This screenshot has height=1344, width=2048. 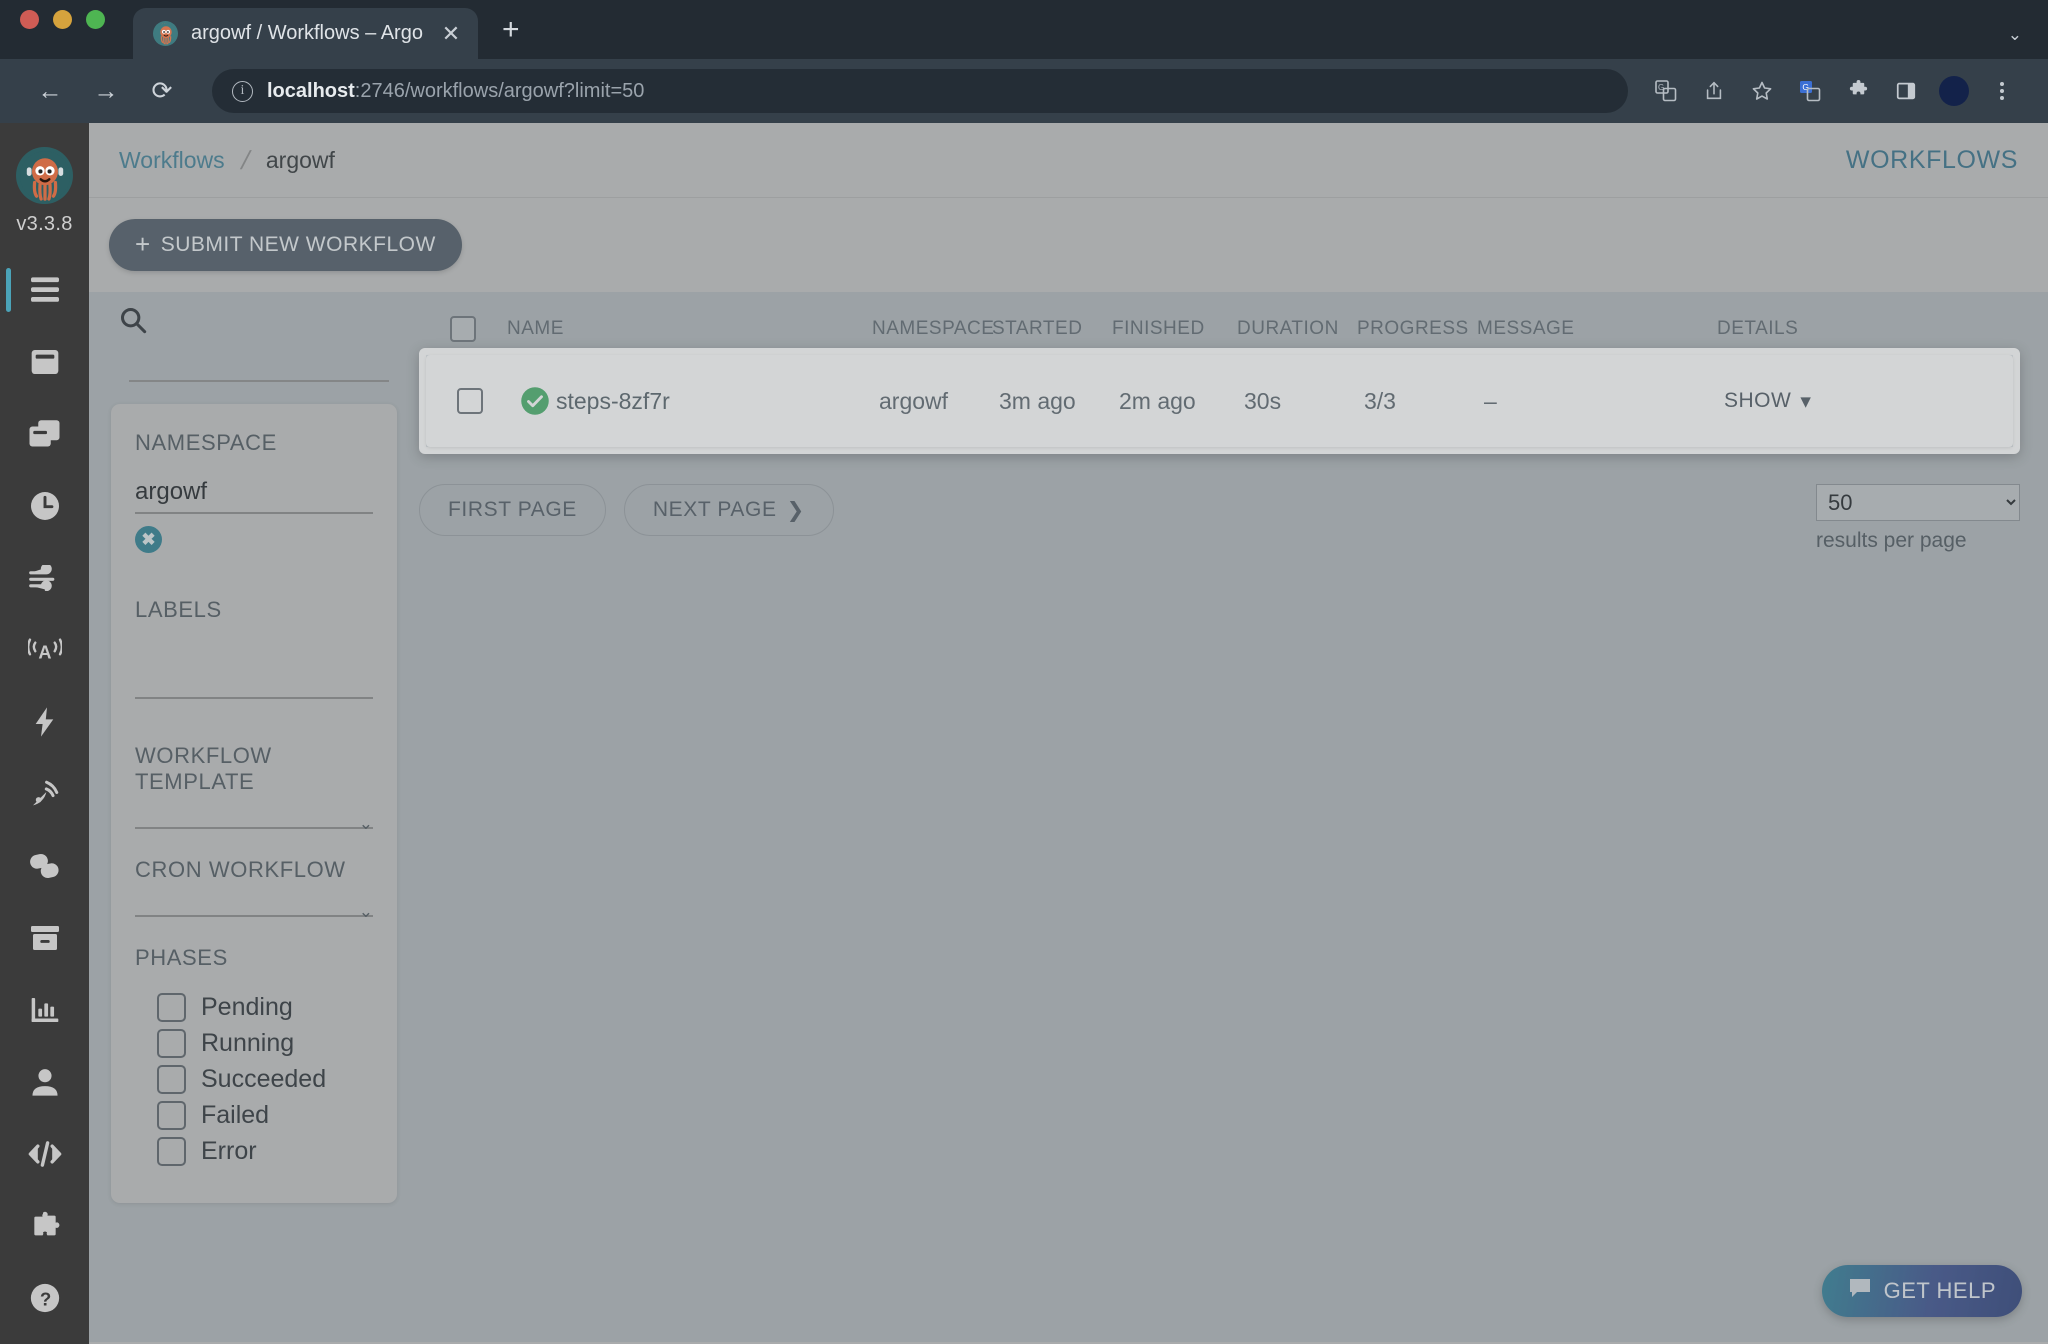 I want to click on submit-new-workflow-button: + SUBMIT NEW WORKFLOW, so click(x=285, y=245).